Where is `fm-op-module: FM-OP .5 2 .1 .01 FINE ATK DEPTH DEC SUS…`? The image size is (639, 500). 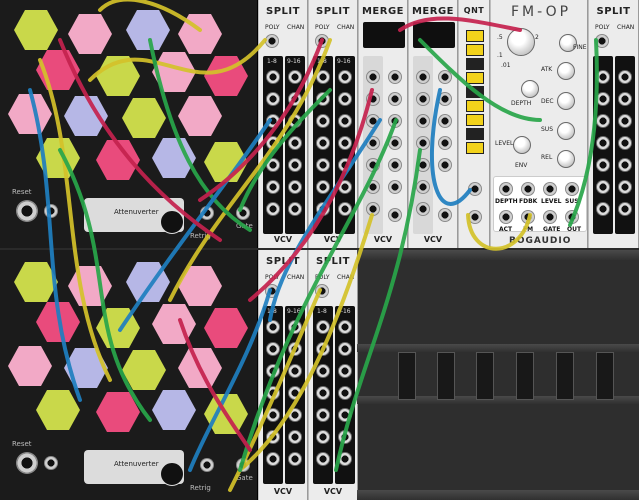 fm-op-module: FM-OP .5 2 .1 .01 FINE ATK DEPTH DEC SUS… is located at coordinates (539, 124).